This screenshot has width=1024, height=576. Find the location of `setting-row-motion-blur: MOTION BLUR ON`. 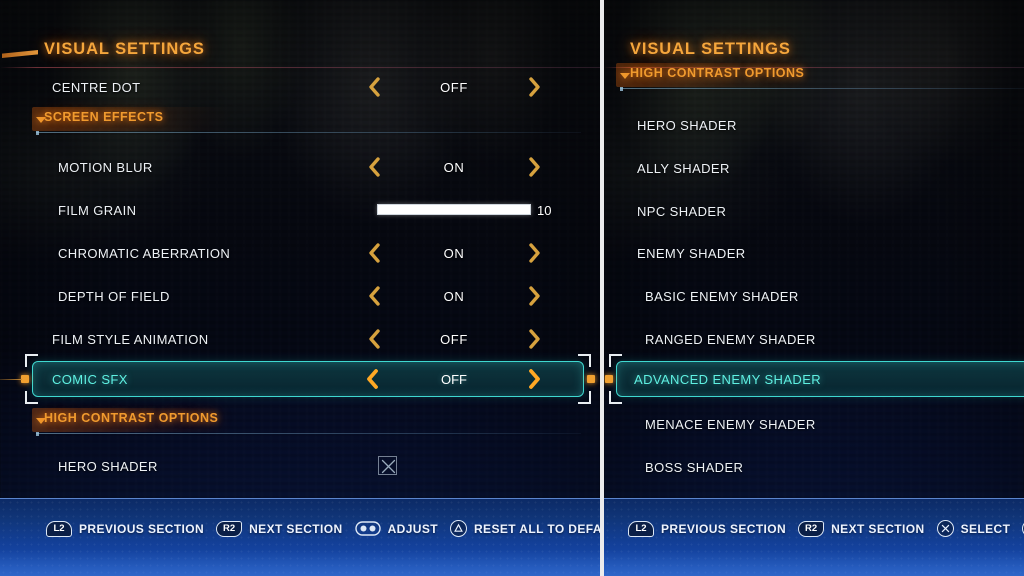

setting-row-motion-blur: MOTION BLUR ON is located at coordinates (300, 167).